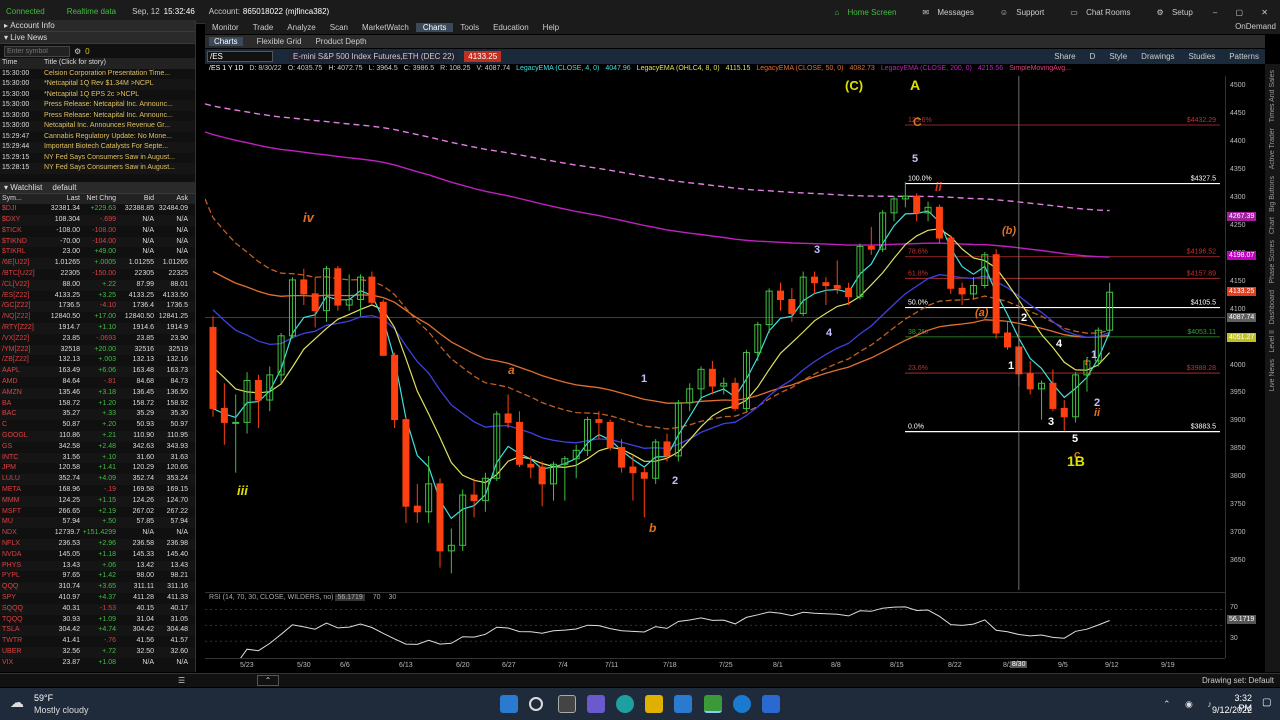 The height and width of the screenshot is (720, 1280). I want to click on watchlist-row: GS 342.58 +2.48 342.63 343.93, so click(97, 447).